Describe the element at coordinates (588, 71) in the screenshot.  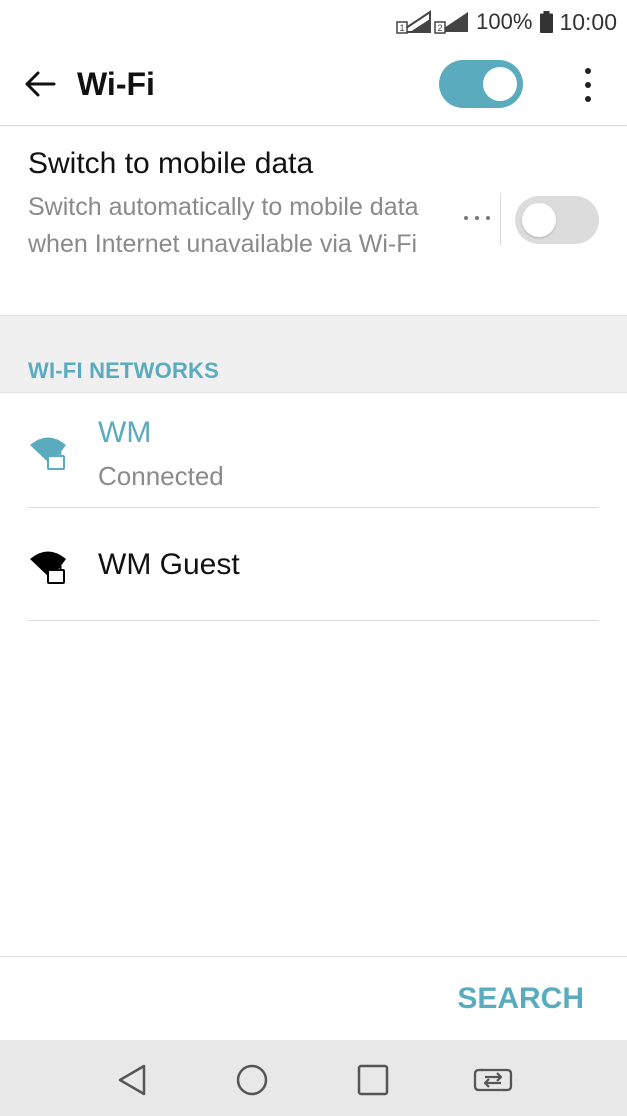
I see `more-vert-icon` at that location.